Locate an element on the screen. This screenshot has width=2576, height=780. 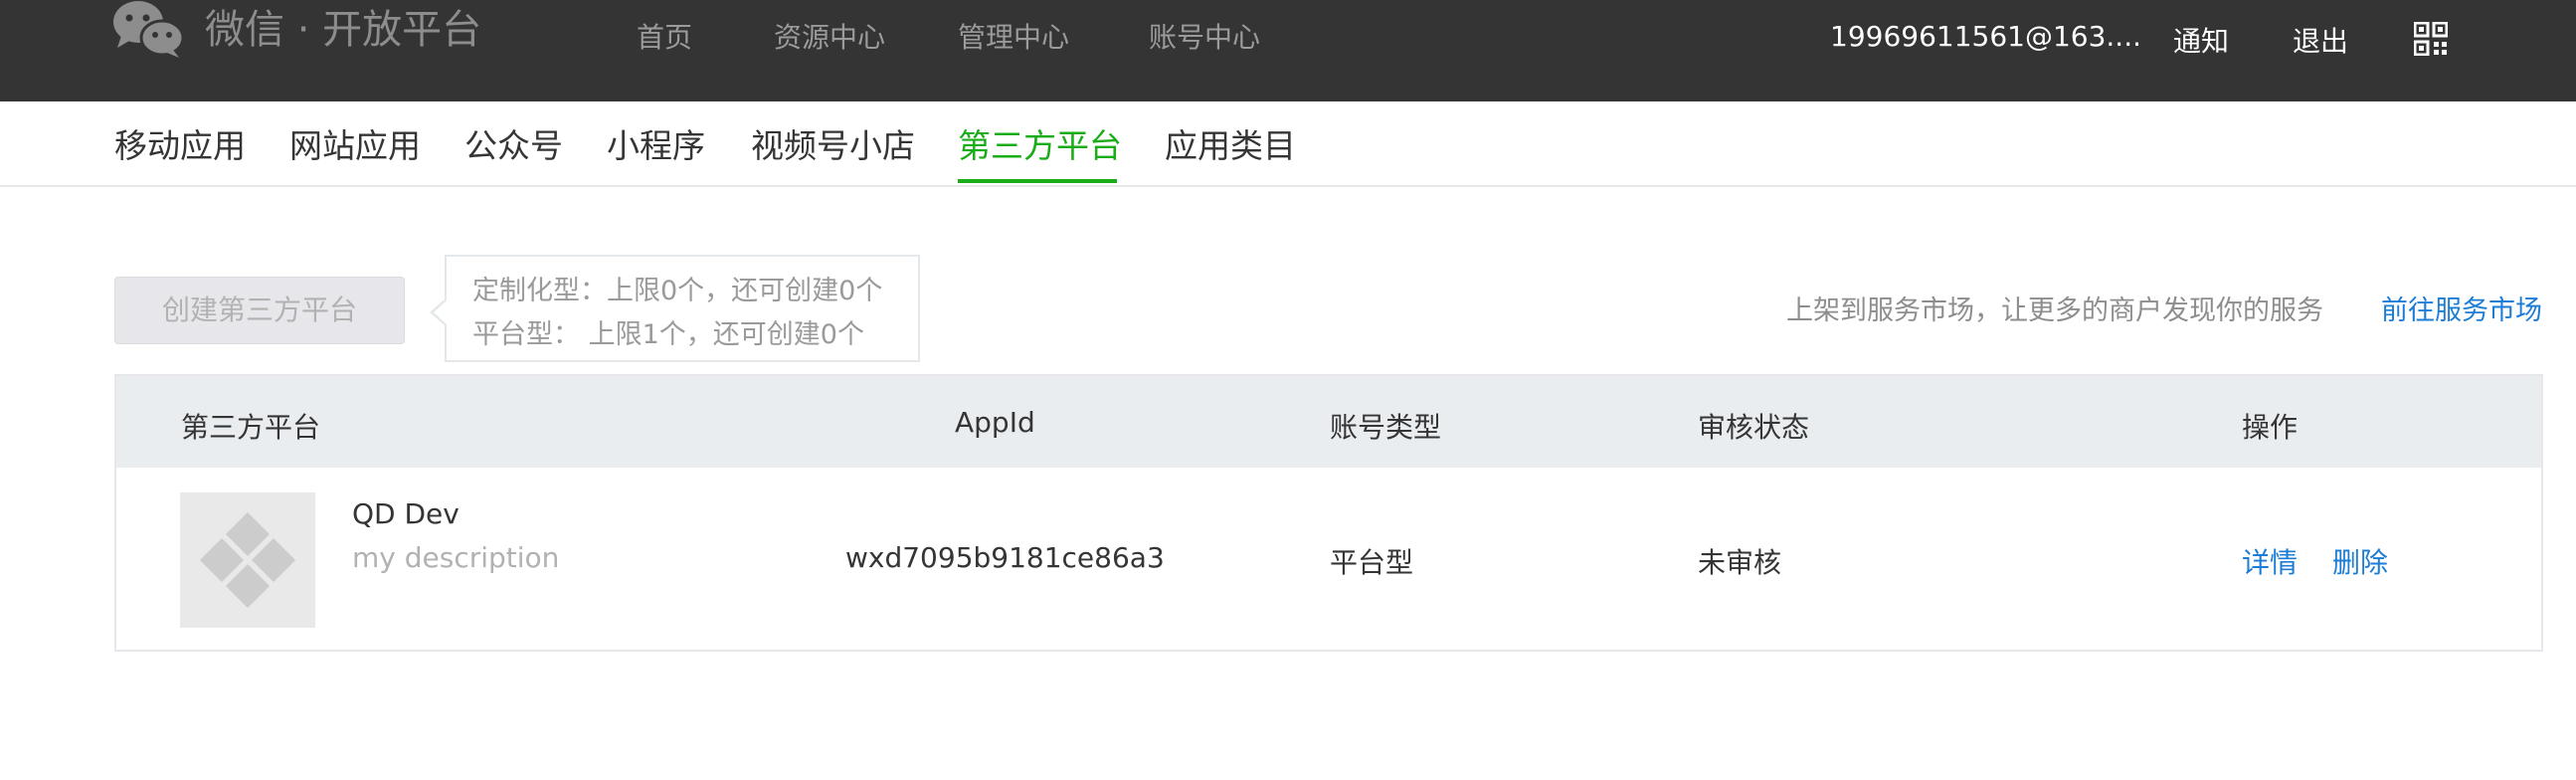
tab-official-accounts: 公众号 is located at coordinates (513, 143).